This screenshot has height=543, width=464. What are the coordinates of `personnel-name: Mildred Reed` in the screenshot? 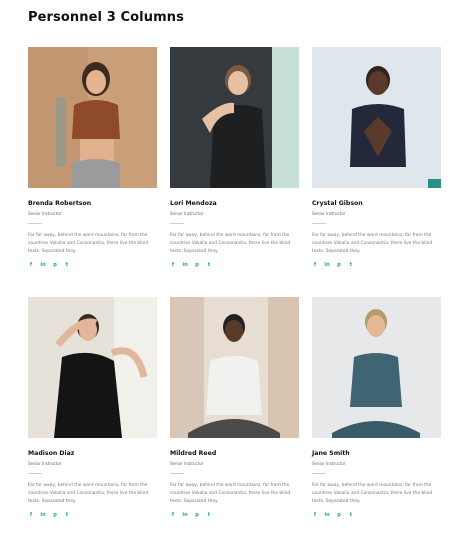 It's located at (193, 453).